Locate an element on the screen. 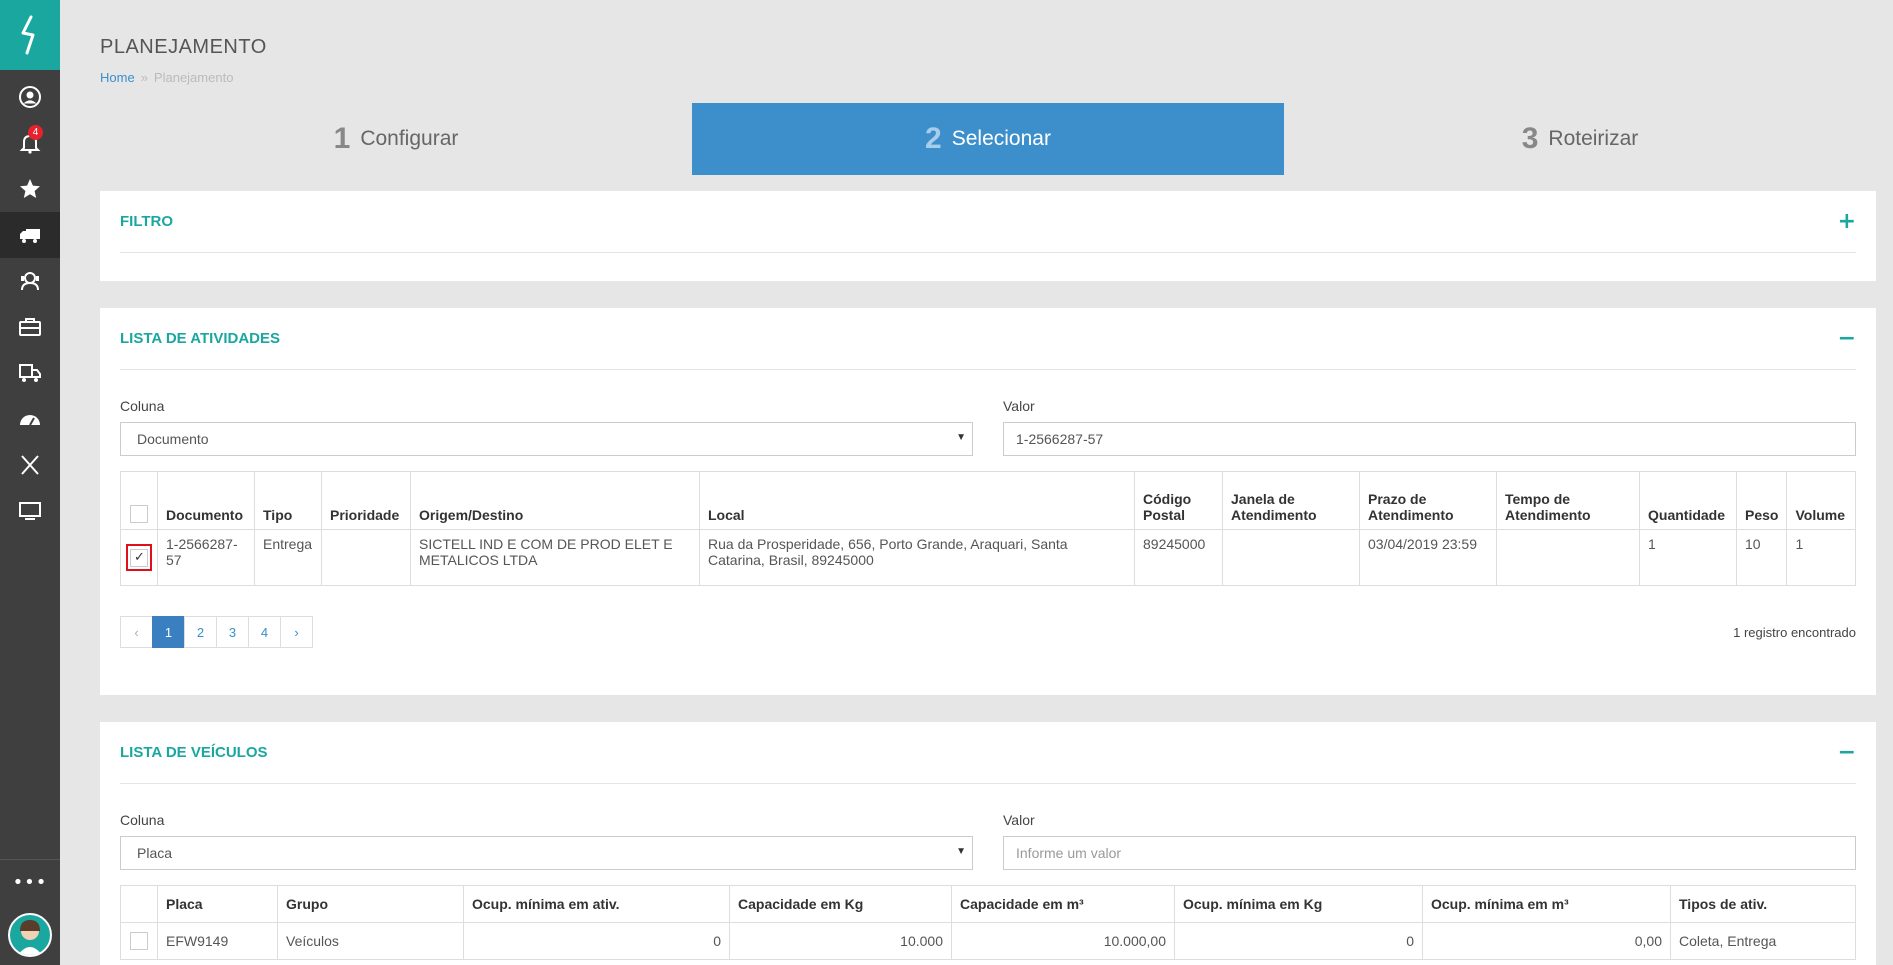 The image size is (1893, 965). value-input: Informe um valor is located at coordinates (1429, 853).